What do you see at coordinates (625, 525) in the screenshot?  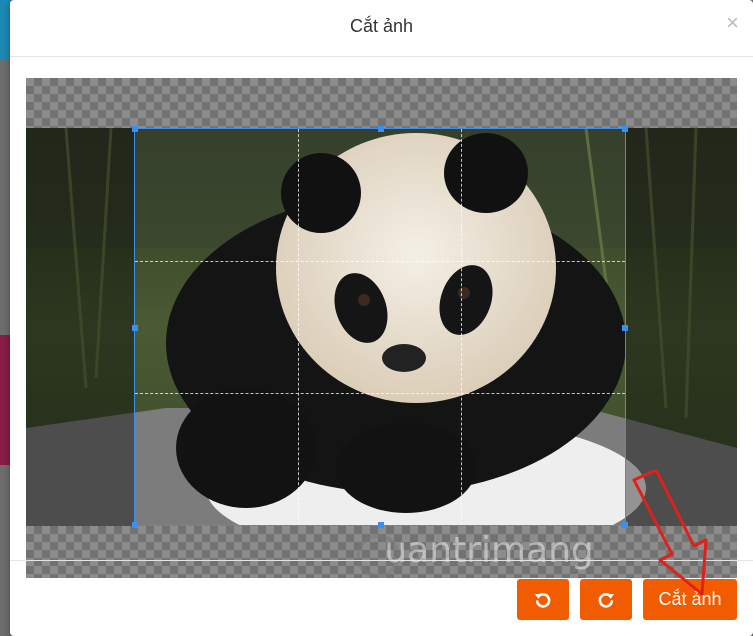 I see `crop-handle-bottom-right` at bounding box center [625, 525].